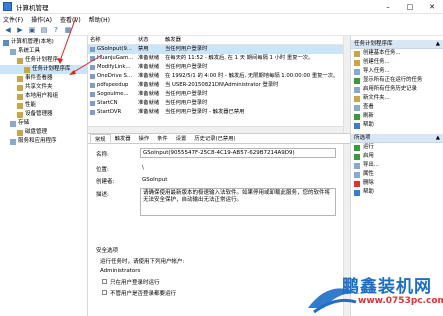  Describe the element at coordinates (162, 138) in the screenshot. I see `tab-conditions: 条件` at that location.